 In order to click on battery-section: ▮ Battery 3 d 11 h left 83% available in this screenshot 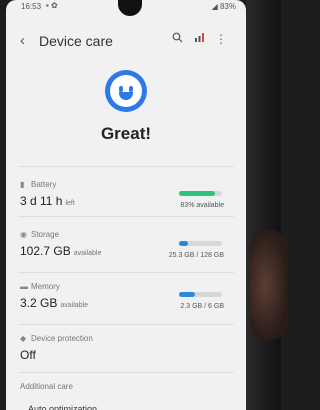, I will do `click(126, 205)`.